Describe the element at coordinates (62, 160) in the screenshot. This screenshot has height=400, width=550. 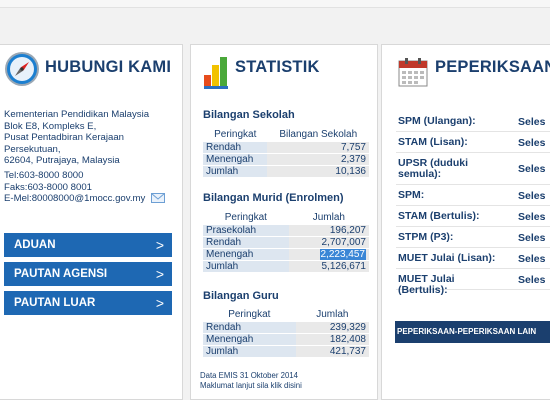
I see `address-line: 62604, Putrajaya, Malaysia` at that location.